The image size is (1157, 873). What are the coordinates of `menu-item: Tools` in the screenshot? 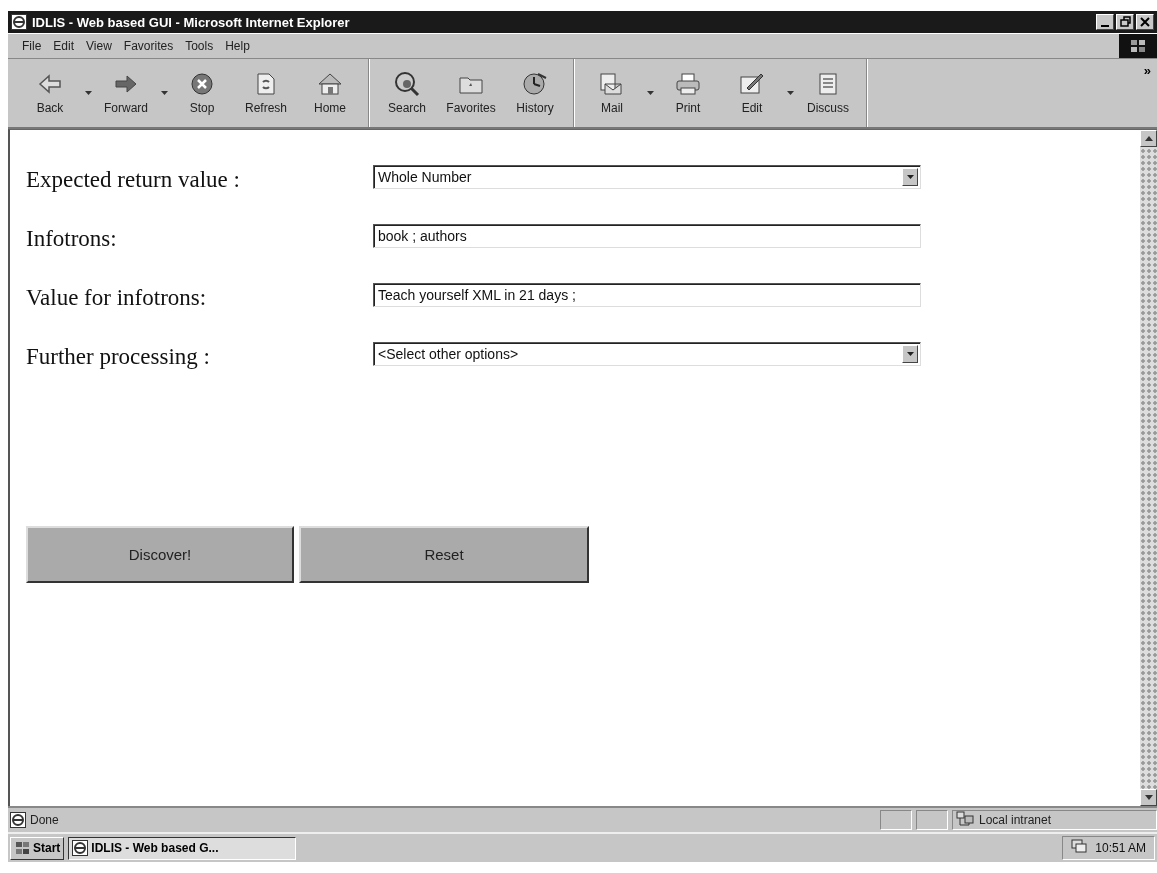 It's located at (199, 46).